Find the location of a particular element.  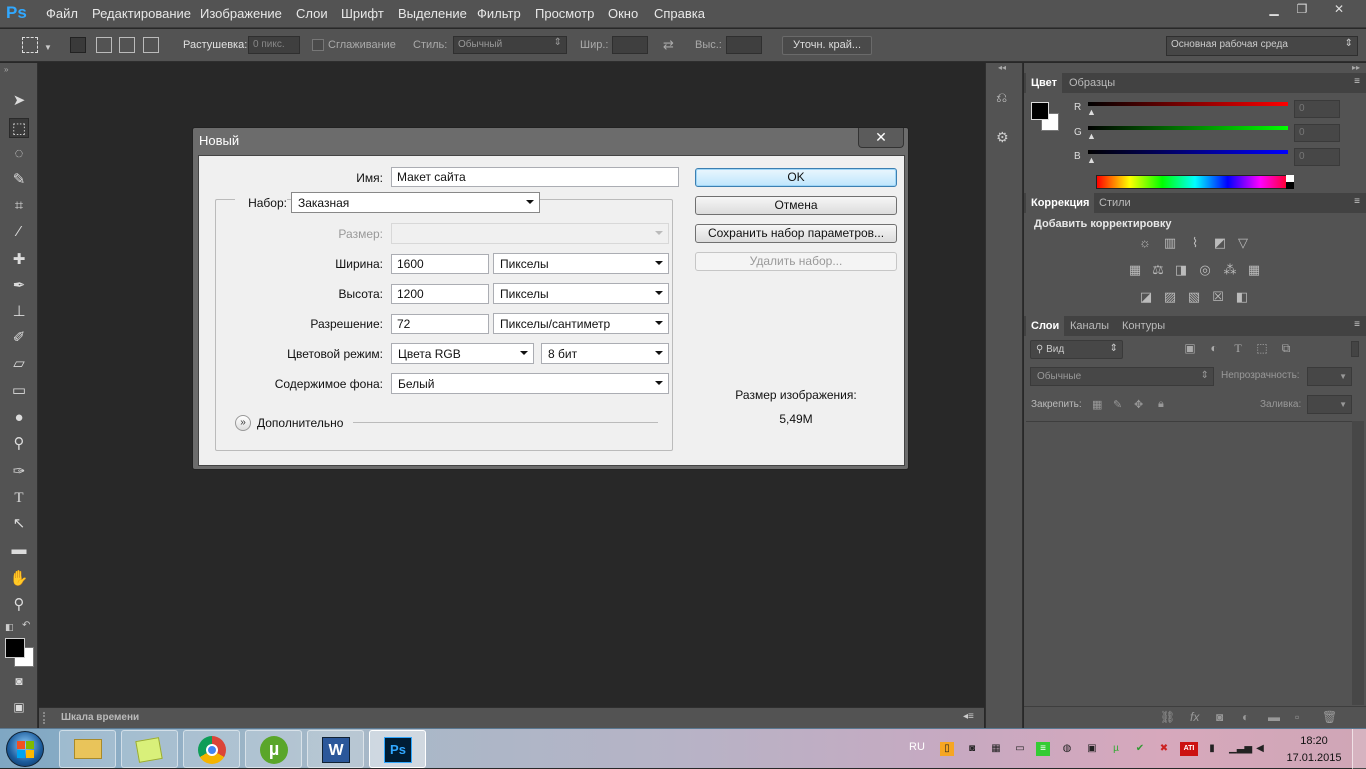

new-selection-icon is located at coordinates (78, 45).